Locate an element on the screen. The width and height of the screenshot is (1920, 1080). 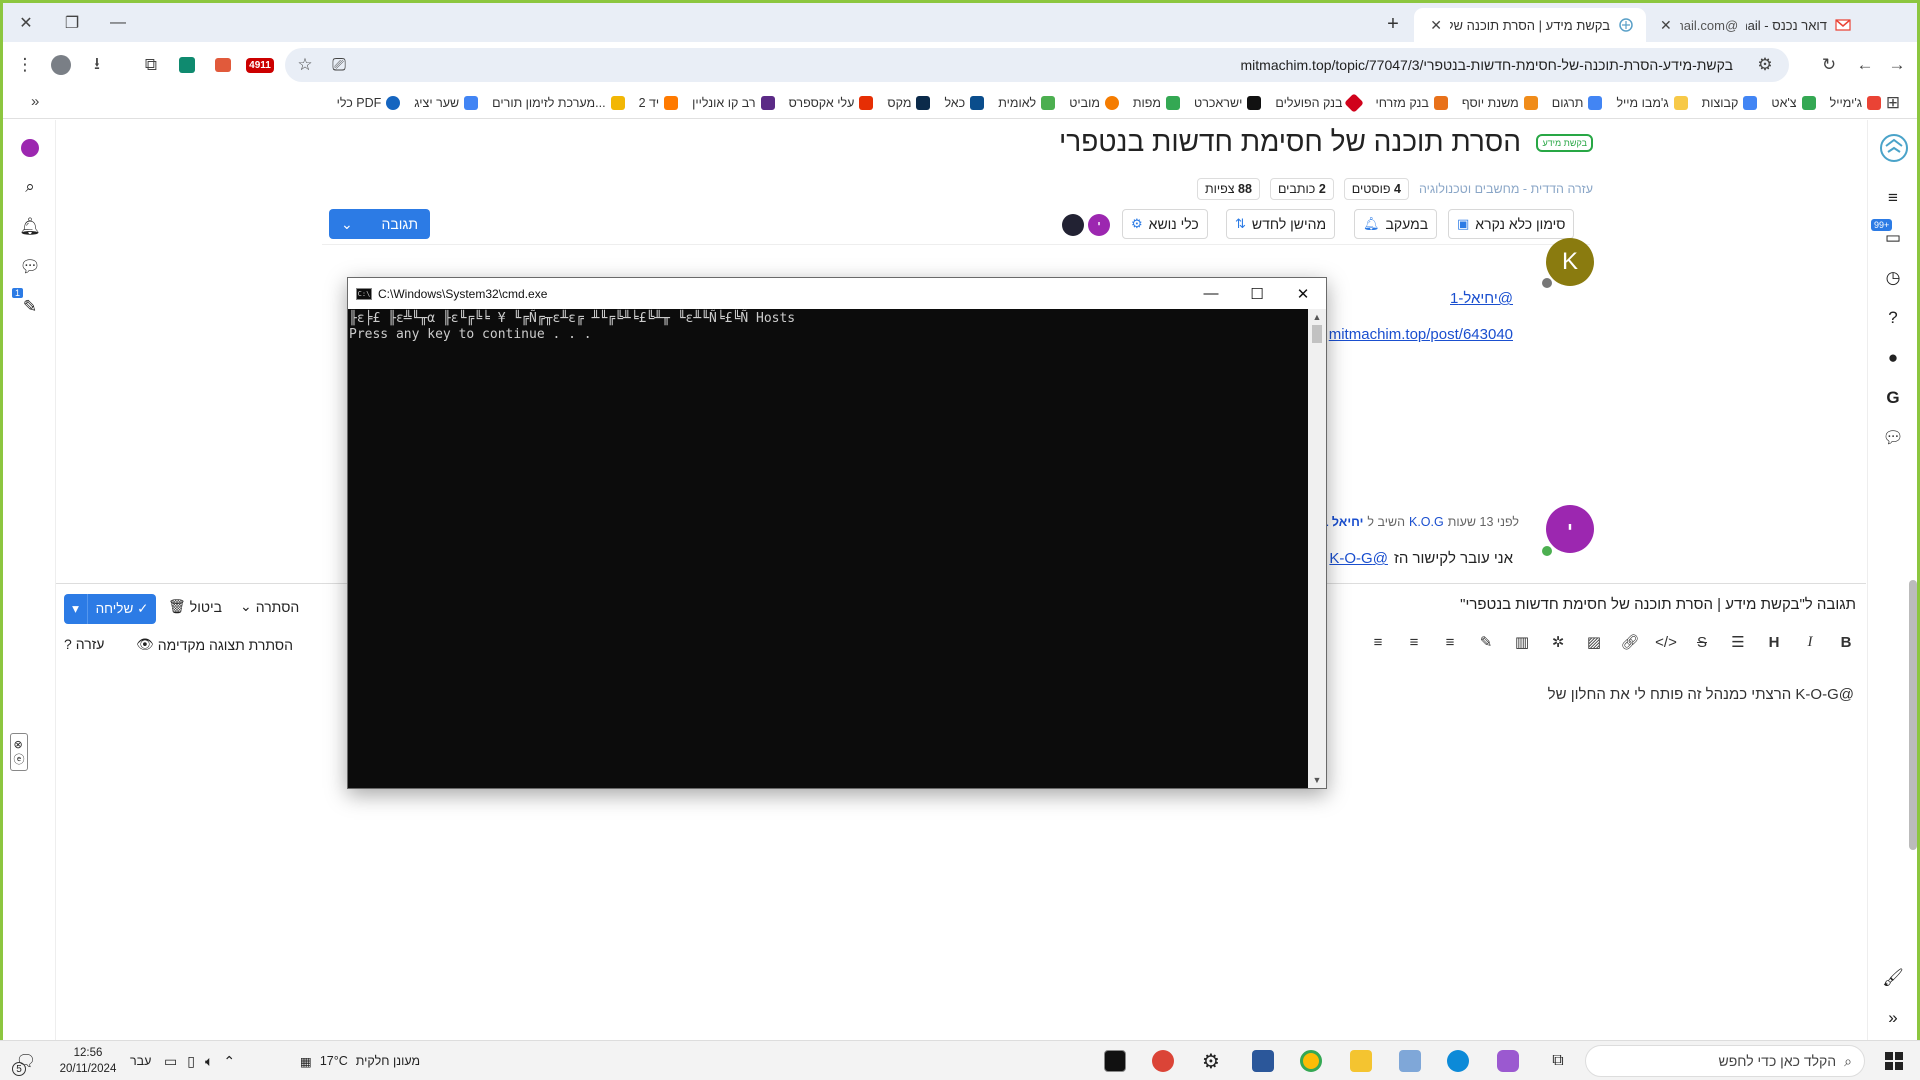
bookmark-rates: שער יציג is located at coordinates (446, 103).